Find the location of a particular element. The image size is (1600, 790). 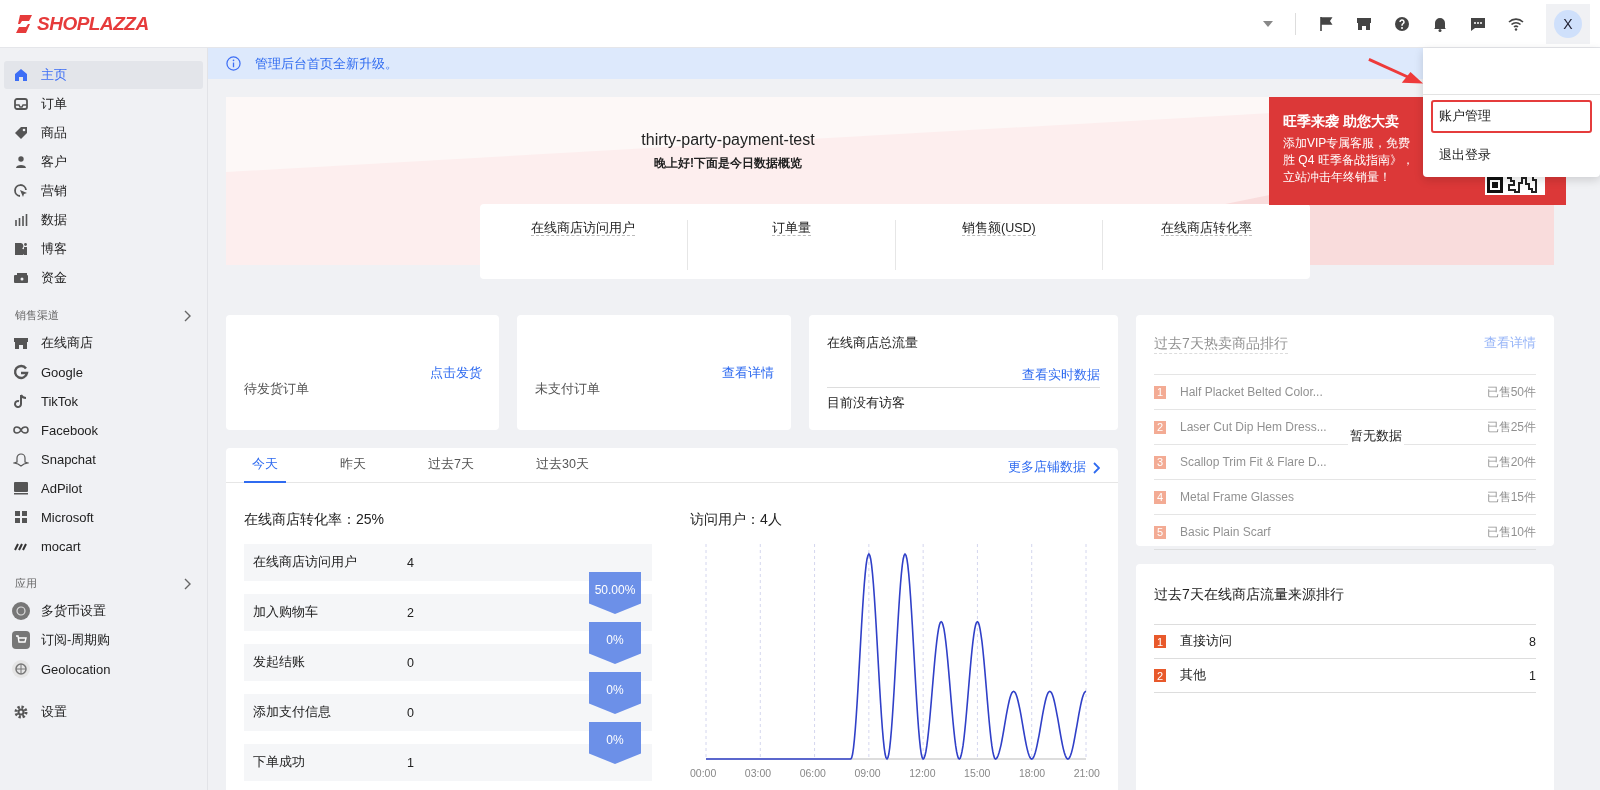

sidebar-item: TikTok is located at coordinates (103, 401).